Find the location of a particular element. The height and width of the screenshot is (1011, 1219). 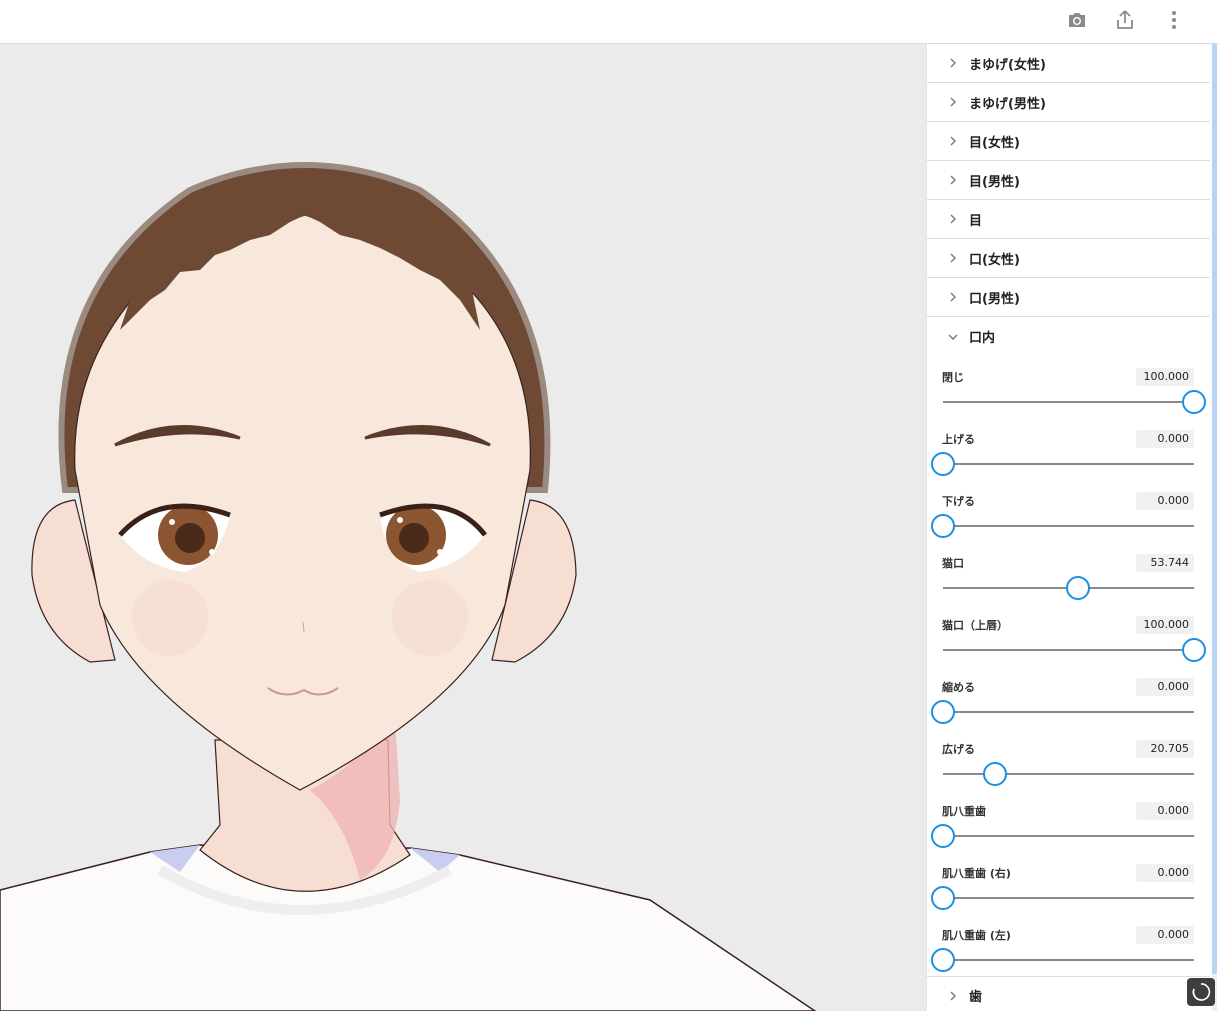

slider-label: 猫口 is located at coordinates (953, 563).